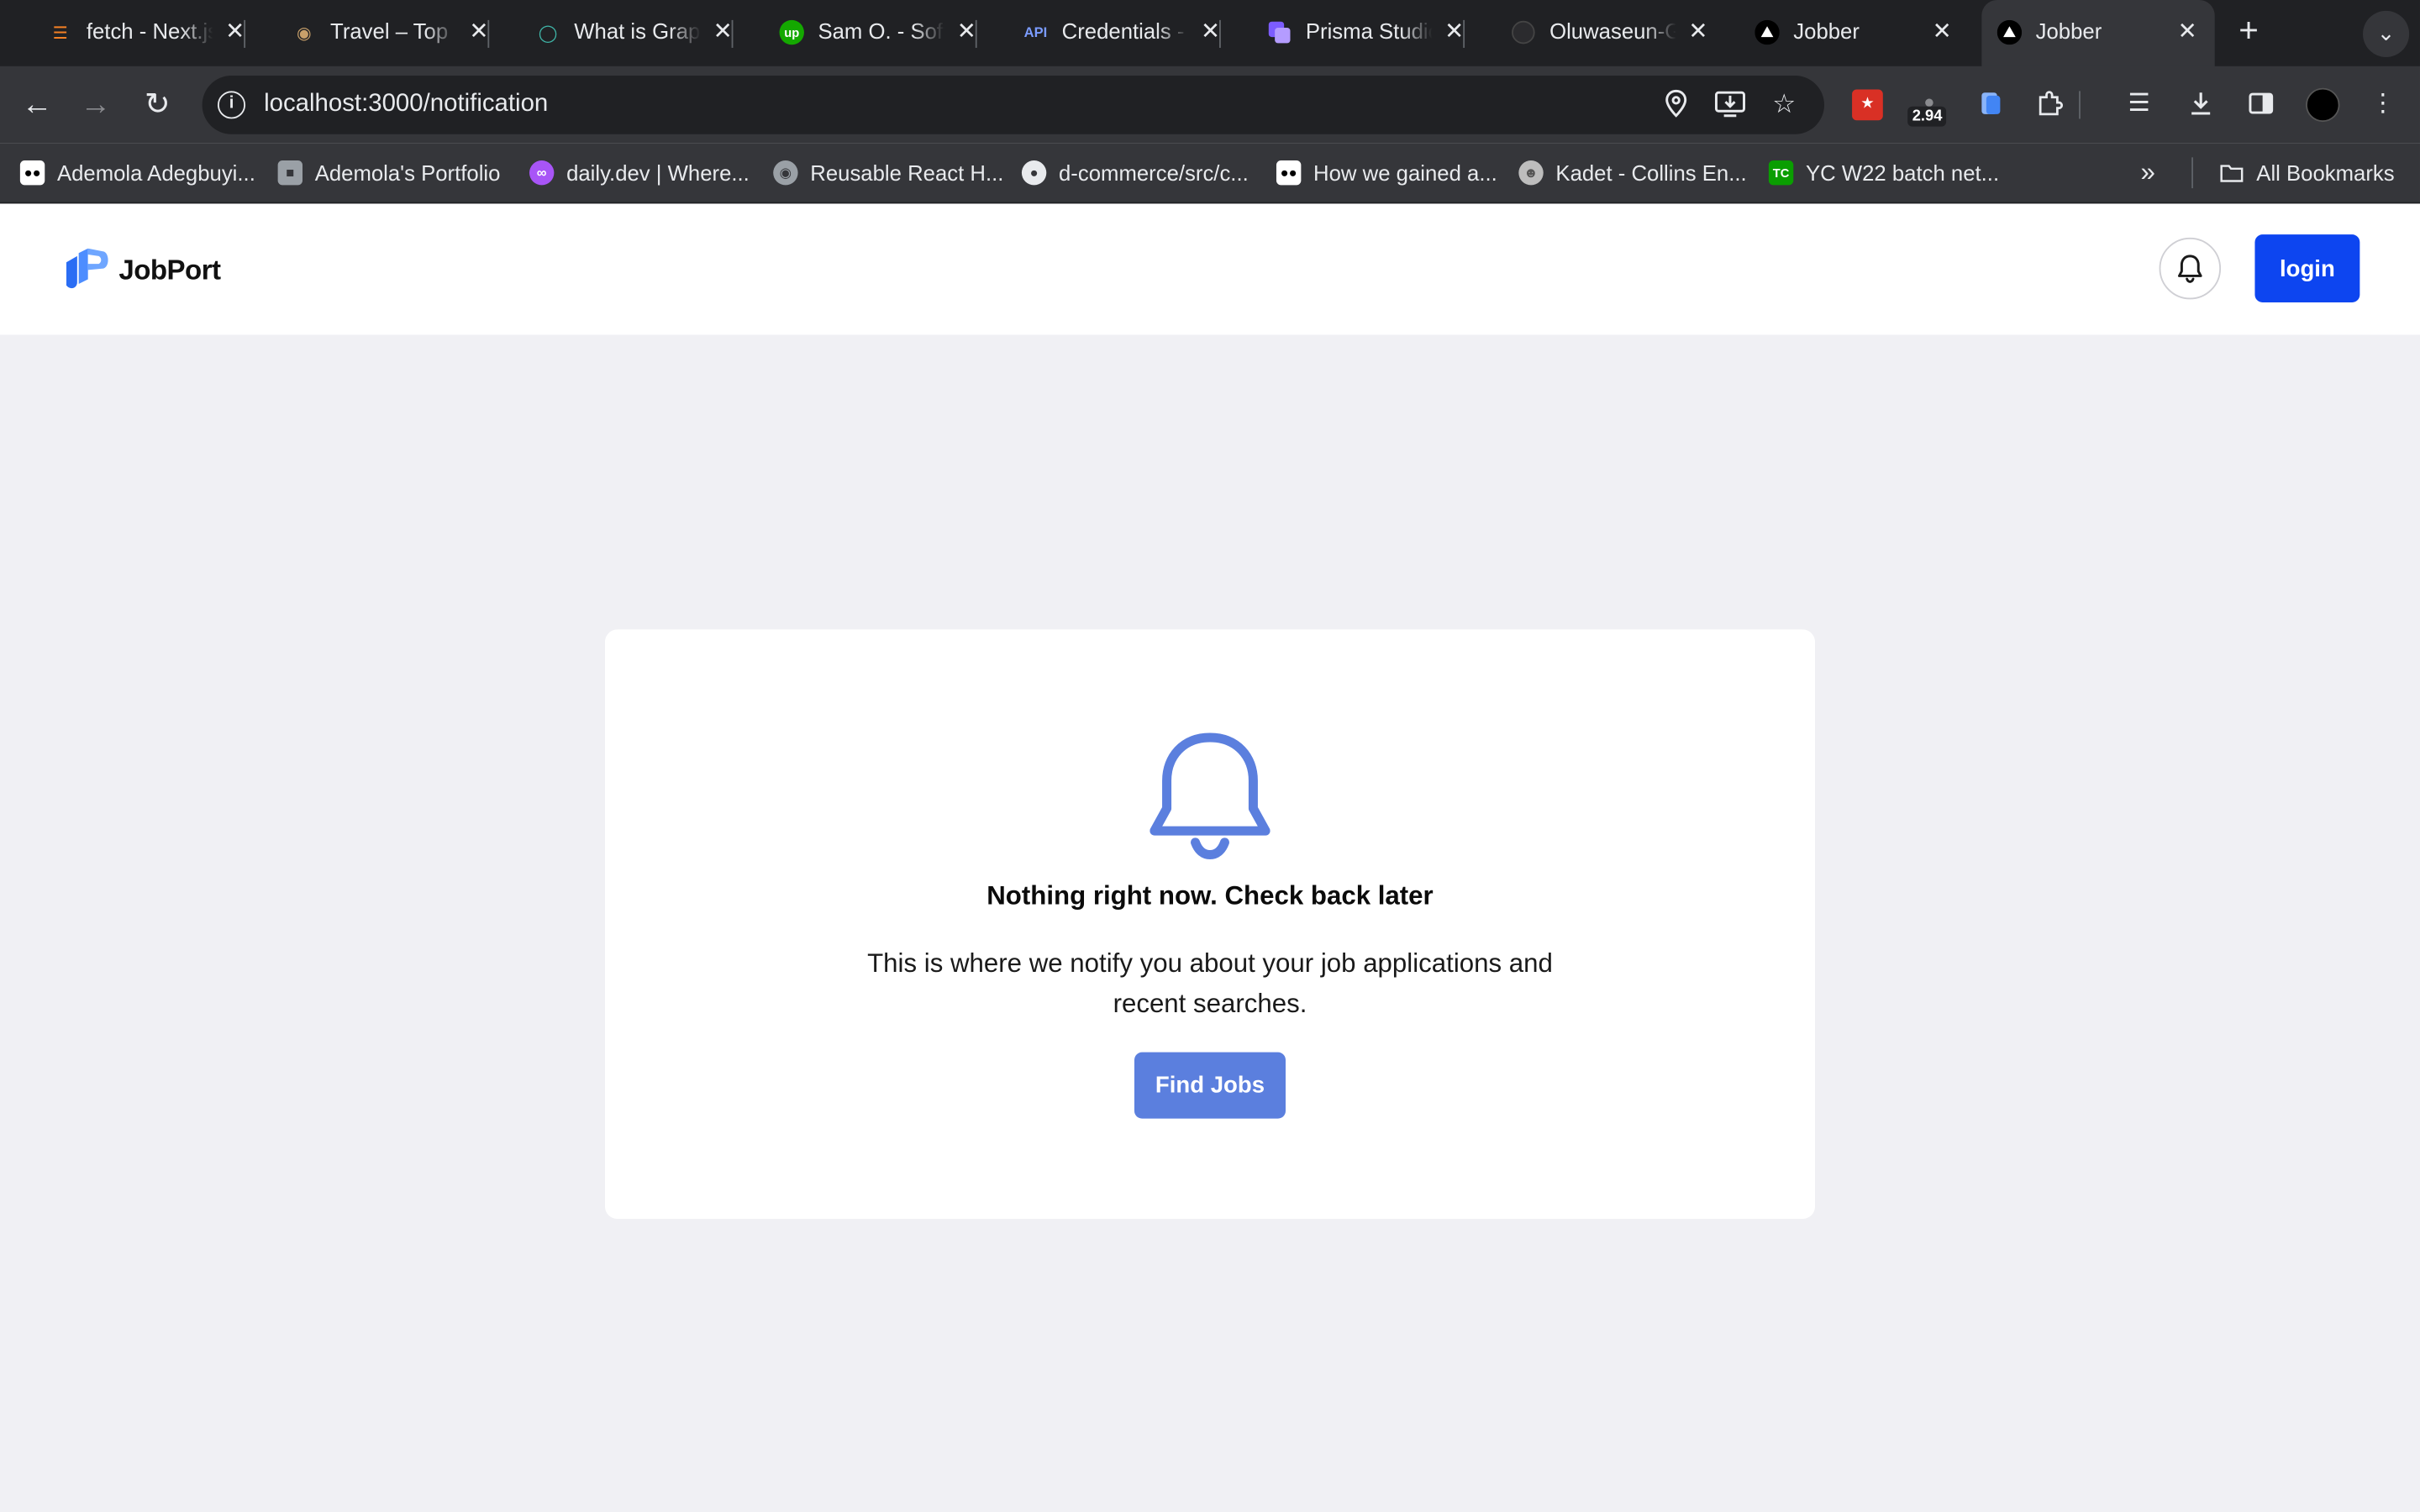  What do you see at coordinates (1785, 105) in the screenshot?
I see `bookmark-star-icon: ☆` at bounding box center [1785, 105].